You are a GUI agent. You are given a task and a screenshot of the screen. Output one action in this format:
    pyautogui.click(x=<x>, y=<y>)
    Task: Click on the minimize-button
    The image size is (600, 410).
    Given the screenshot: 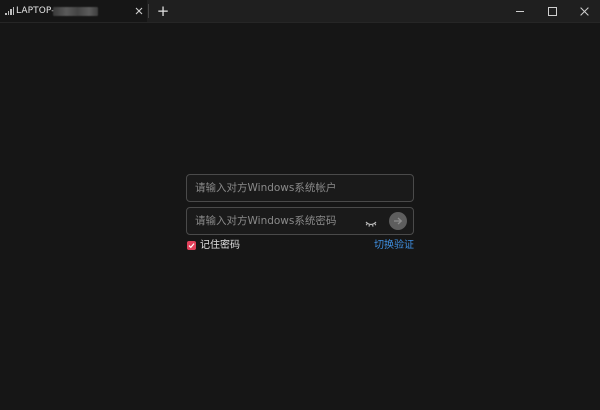 What is the action you would take?
    pyautogui.click(x=520, y=11)
    